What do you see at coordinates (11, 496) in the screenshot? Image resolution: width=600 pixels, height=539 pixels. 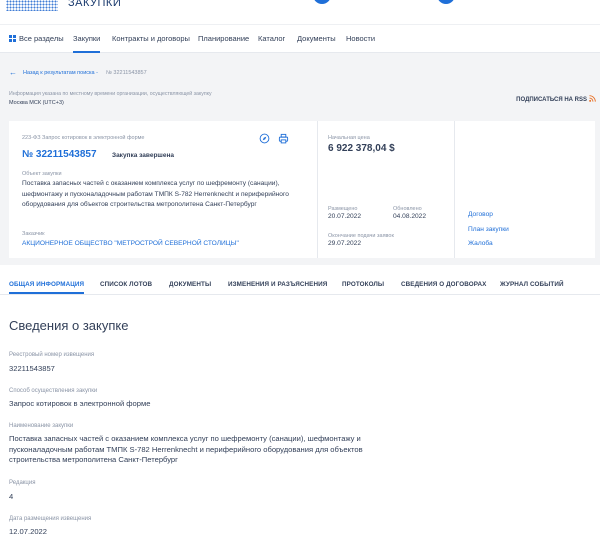 I see `field-value: 4` at bounding box center [11, 496].